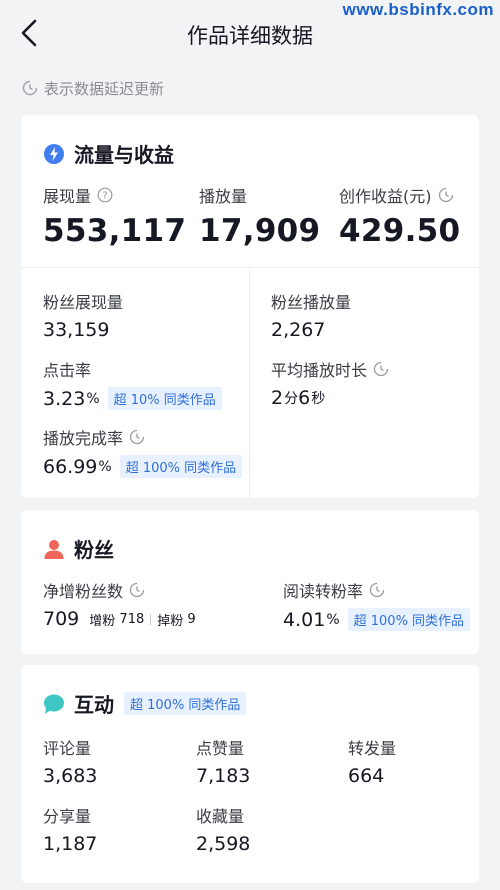 The image size is (500, 890). What do you see at coordinates (220, 816) in the screenshot?
I see `favorites-label: 收藏量` at bounding box center [220, 816].